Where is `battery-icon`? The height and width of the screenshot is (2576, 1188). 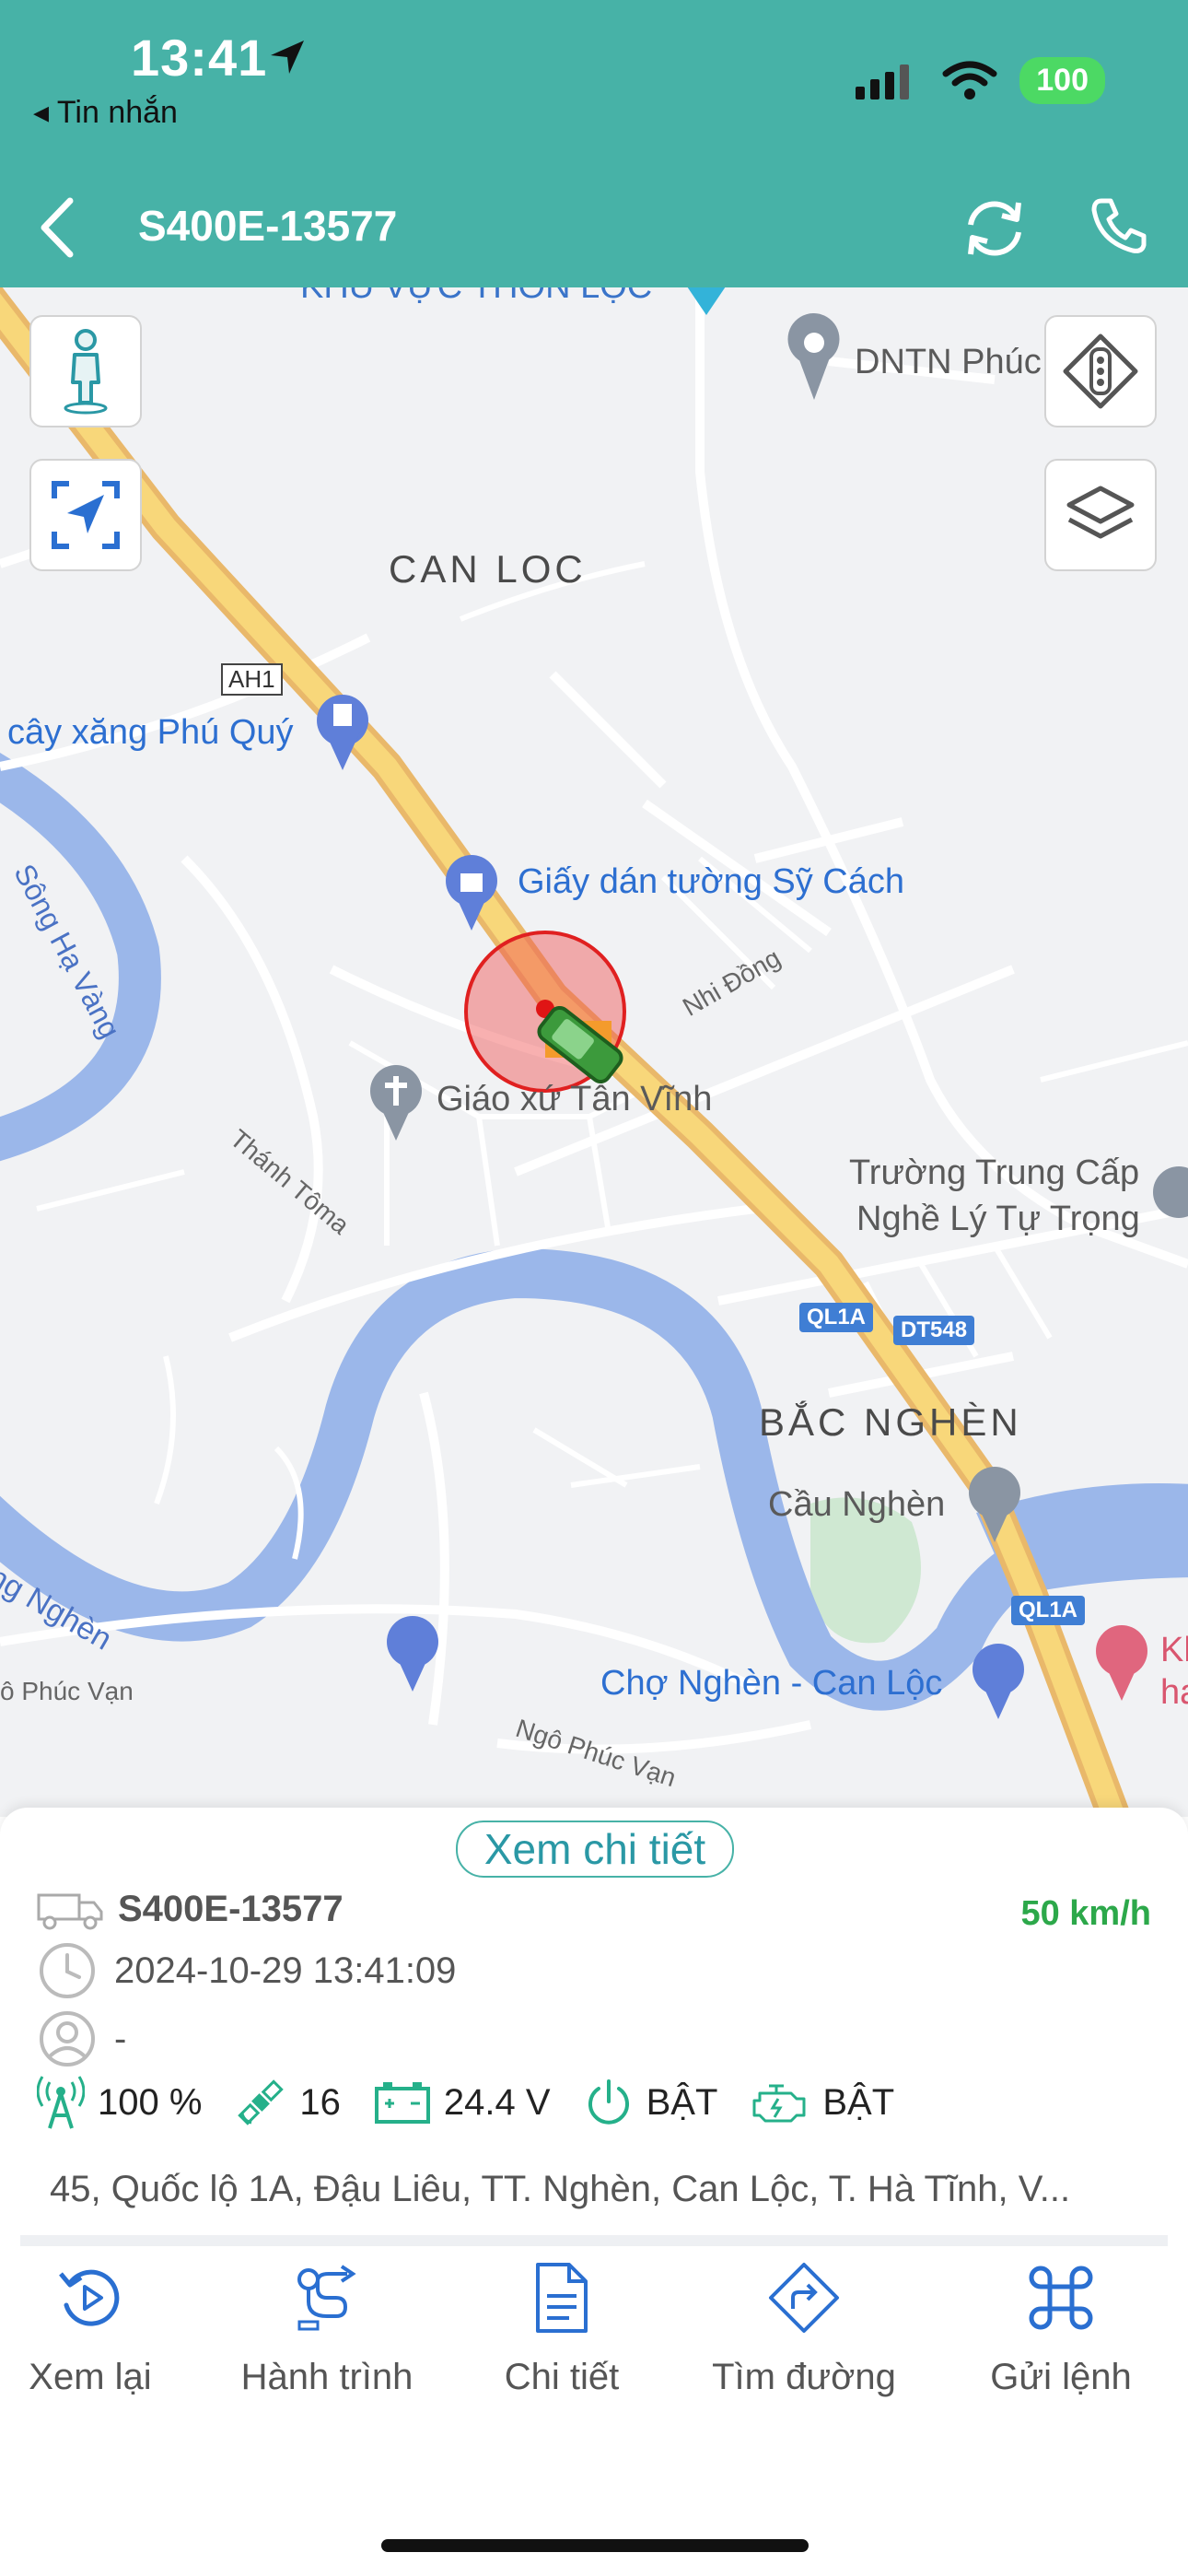 battery-icon is located at coordinates (402, 2103).